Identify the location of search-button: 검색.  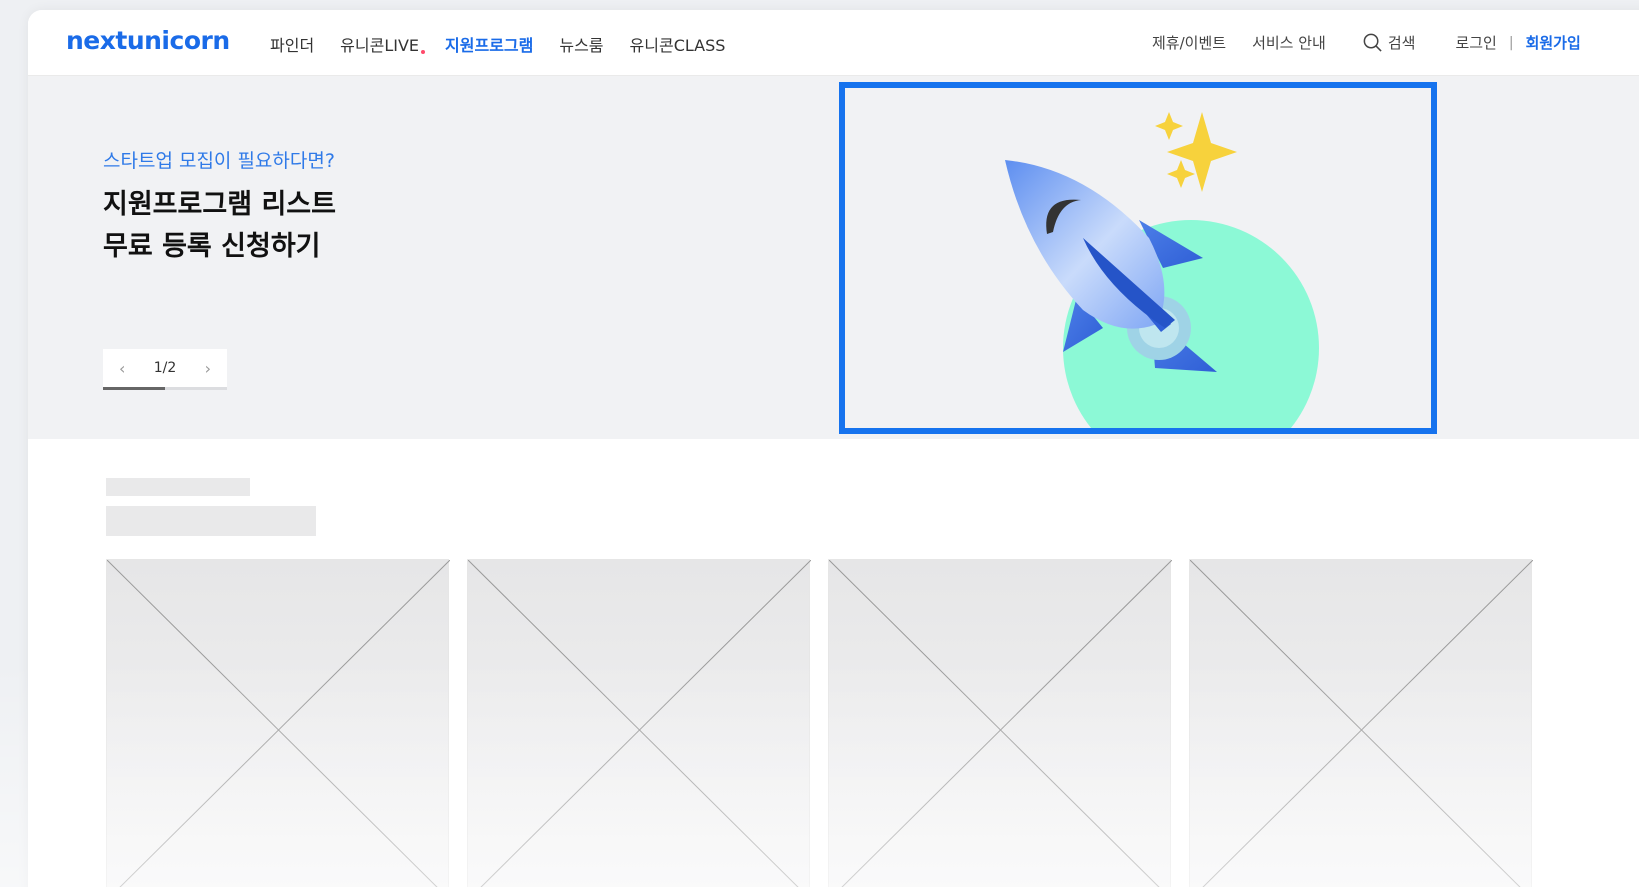
(1389, 42).